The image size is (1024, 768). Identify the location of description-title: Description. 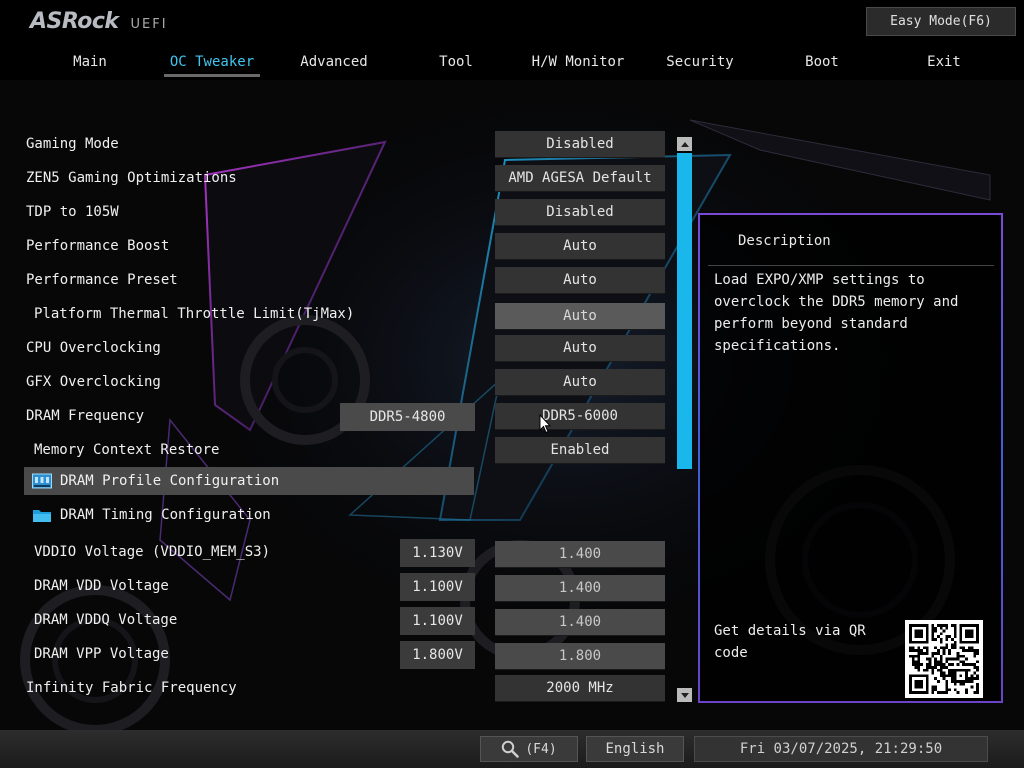
(784, 241).